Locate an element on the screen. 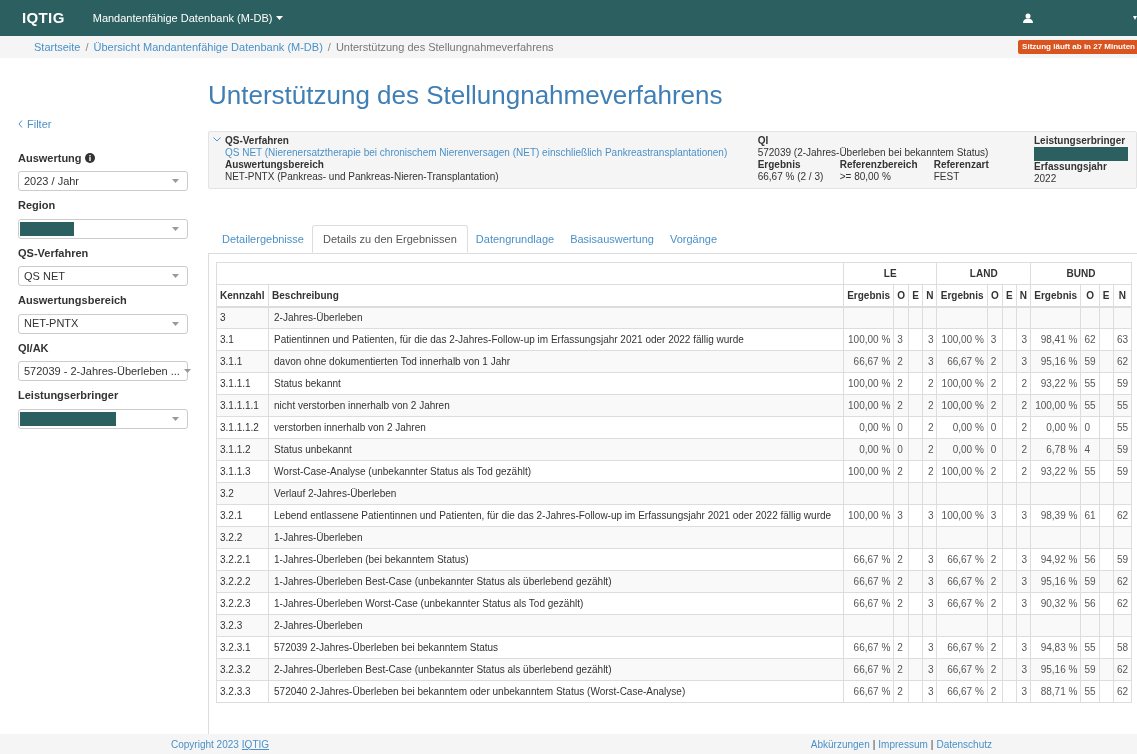 This screenshot has height=754, width=1137. filter-select: 2023 / Jahr is located at coordinates (103, 181).